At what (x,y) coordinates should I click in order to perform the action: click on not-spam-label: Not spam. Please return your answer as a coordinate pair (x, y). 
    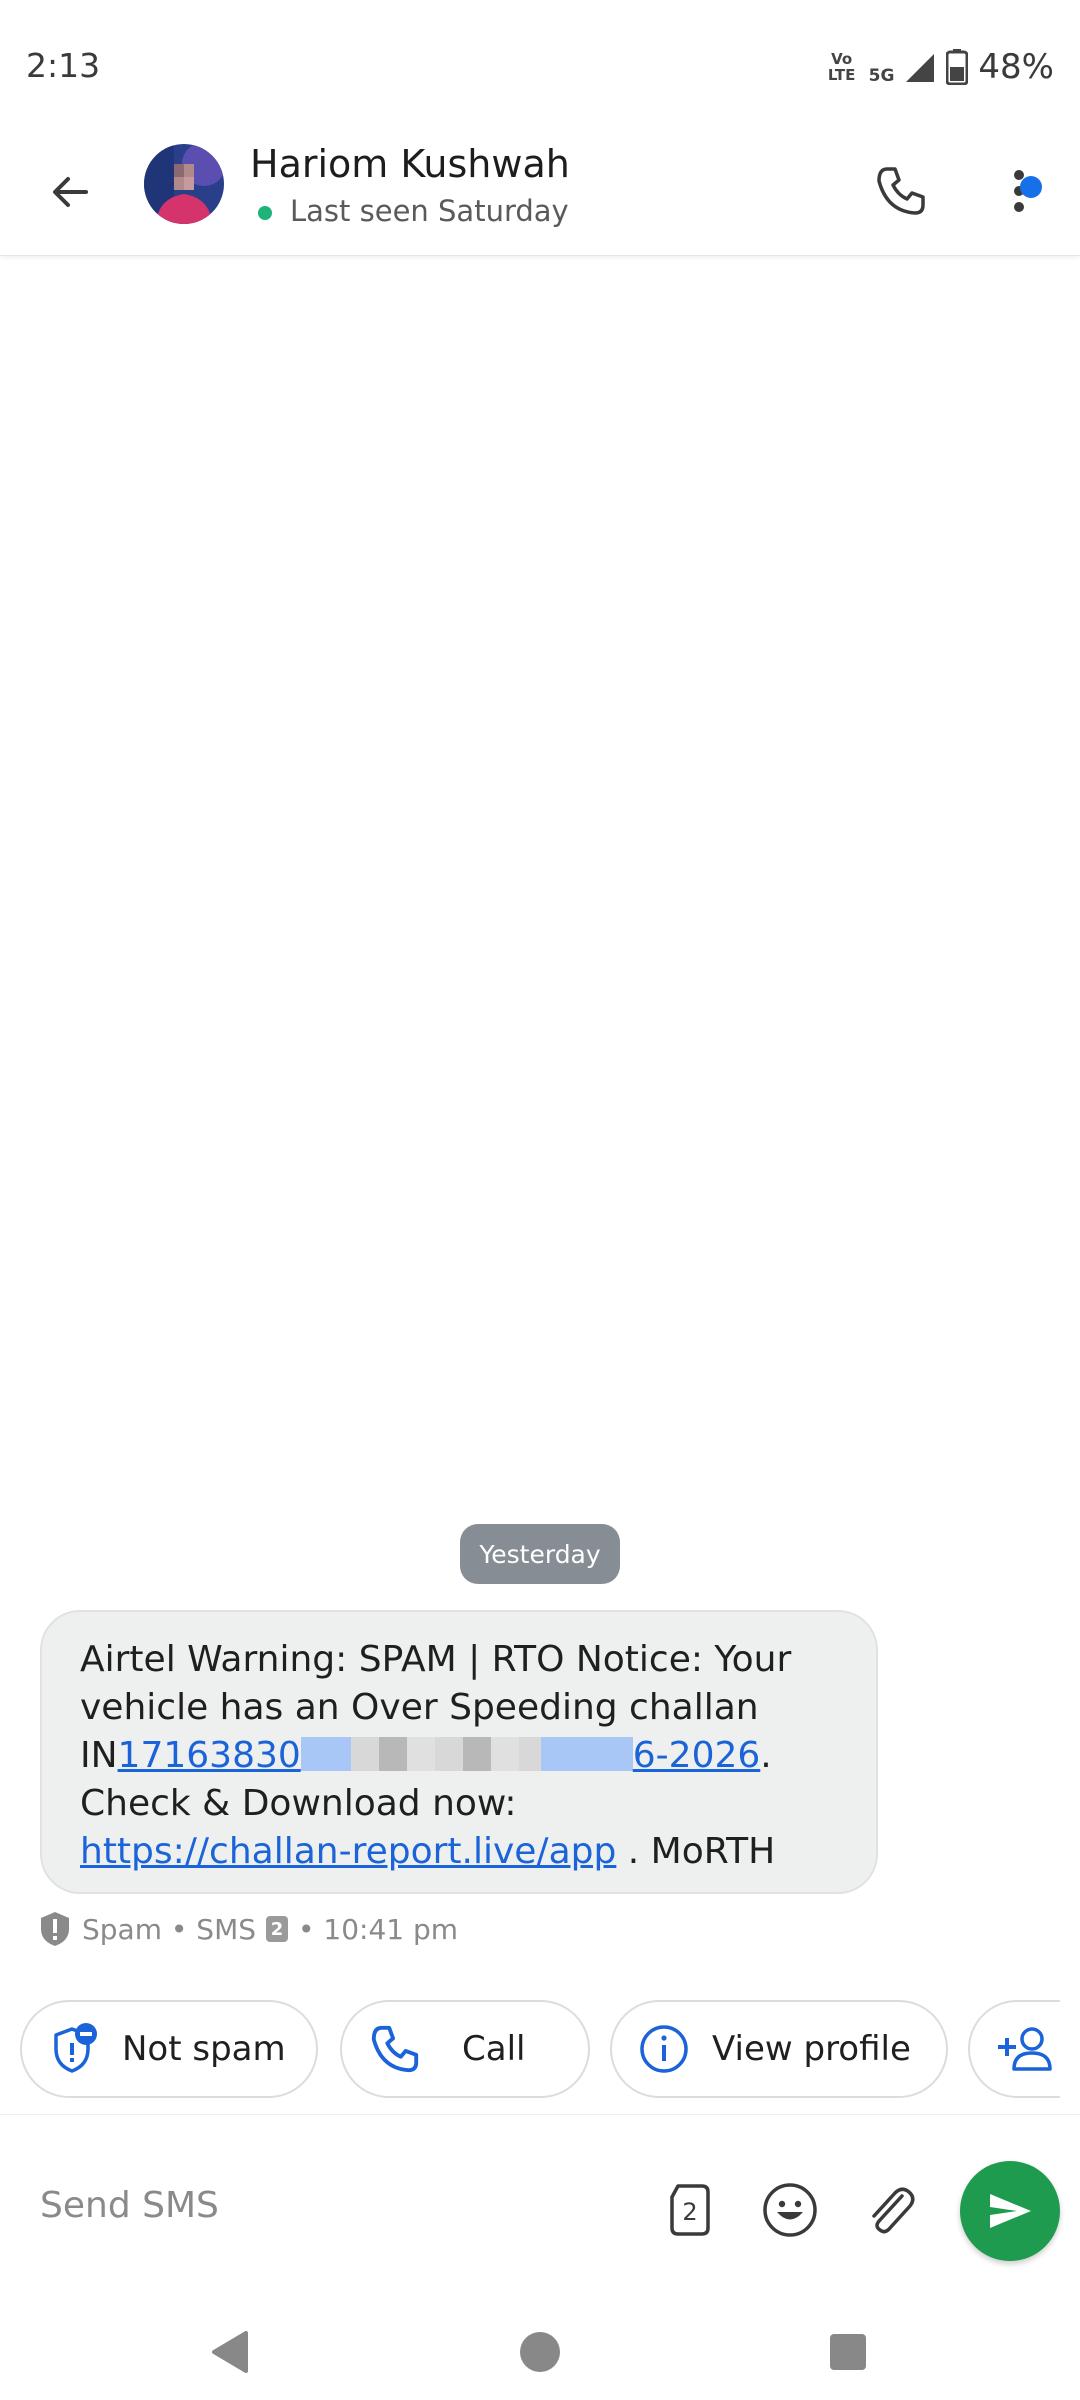
    Looking at the image, I should click on (204, 2049).